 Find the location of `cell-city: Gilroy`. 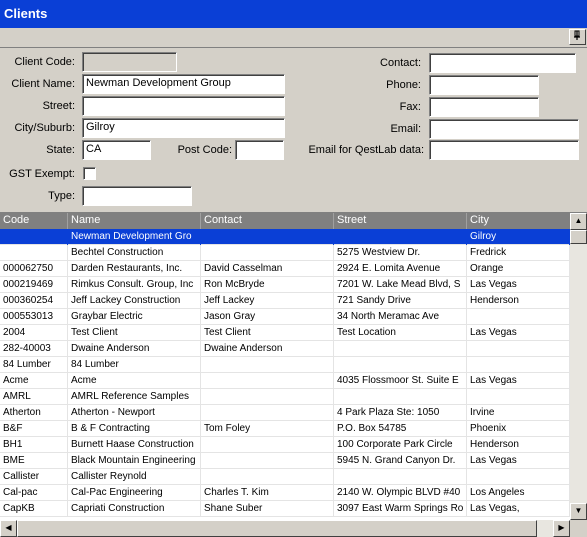

cell-city: Gilroy is located at coordinates (518, 237).